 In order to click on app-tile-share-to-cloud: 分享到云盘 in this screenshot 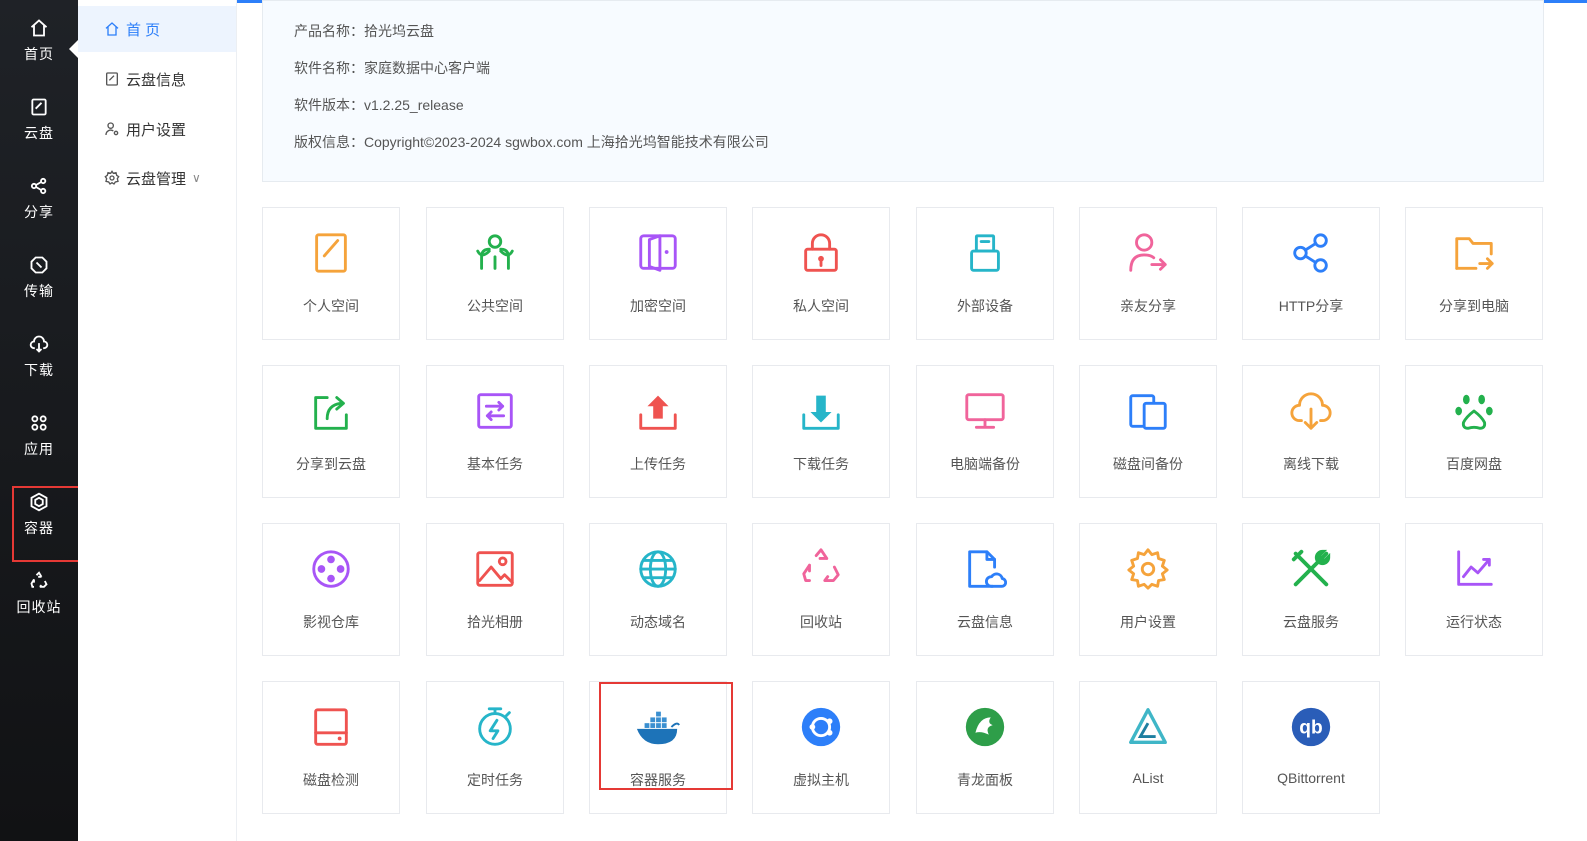, I will do `click(331, 431)`.